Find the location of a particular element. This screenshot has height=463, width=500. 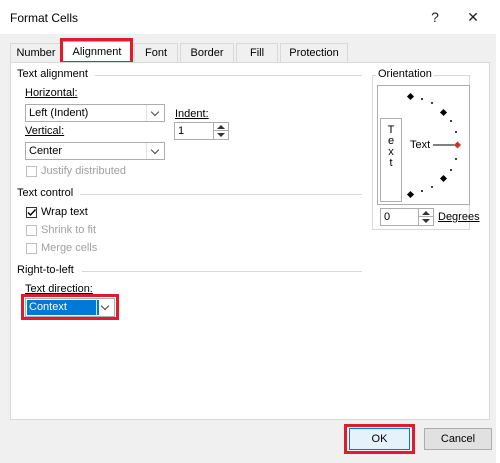

shrink-to-fit-checkbox is located at coordinates (31, 230).